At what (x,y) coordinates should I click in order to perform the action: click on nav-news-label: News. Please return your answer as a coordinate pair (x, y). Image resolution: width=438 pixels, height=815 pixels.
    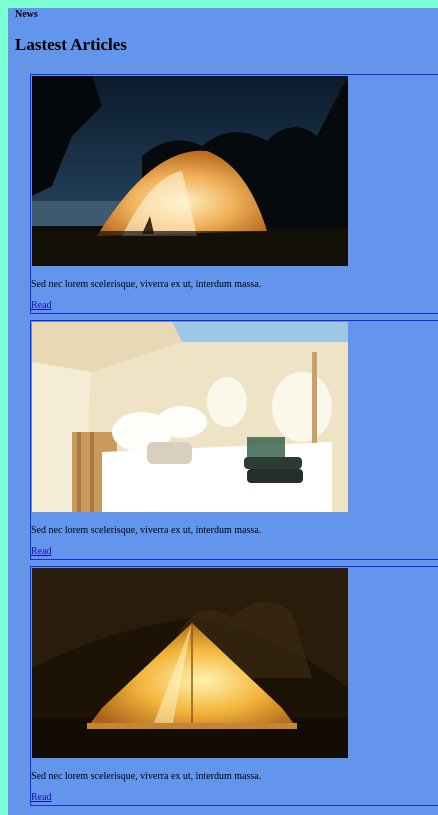
    Looking at the image, I should click on (26, 14).